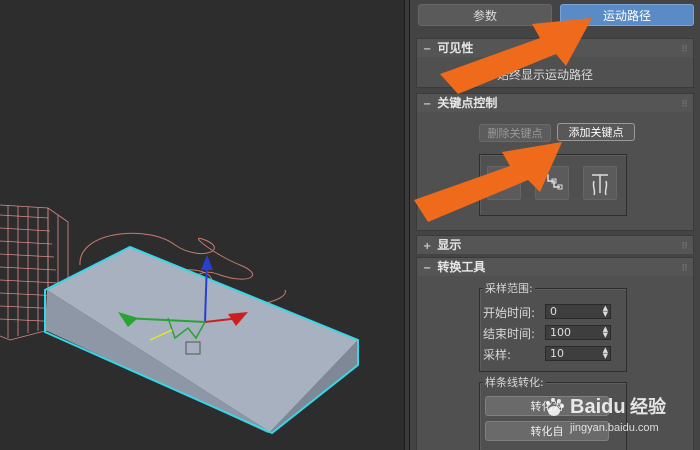  I want to click on watermark-logo: Baidu 经验 jingyan.baidu.com, so click(606, 415).